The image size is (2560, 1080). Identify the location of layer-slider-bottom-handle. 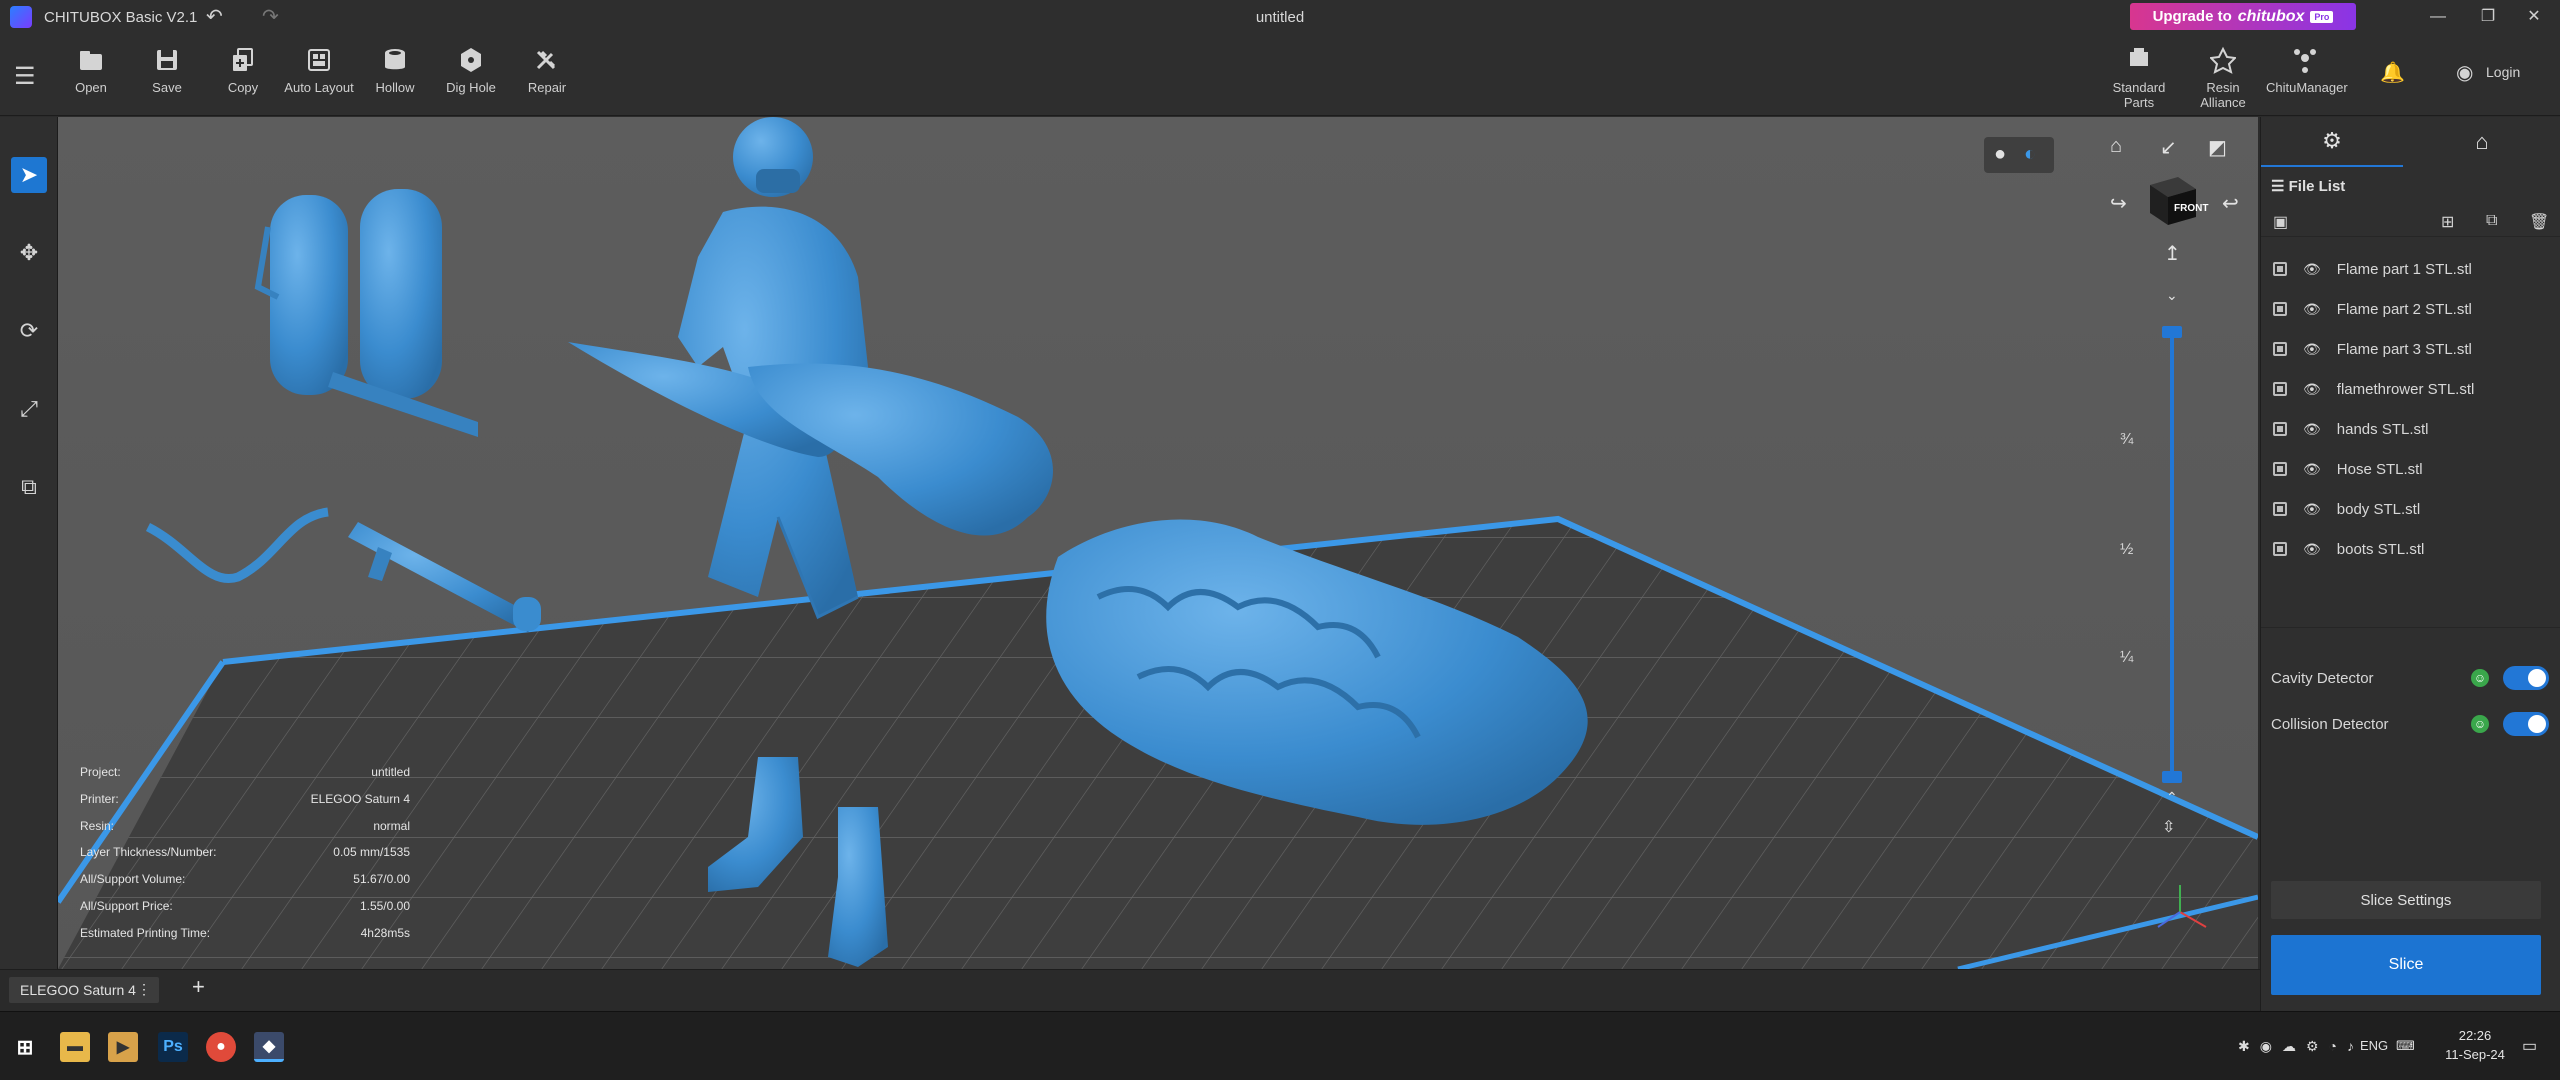
(2172, 777).